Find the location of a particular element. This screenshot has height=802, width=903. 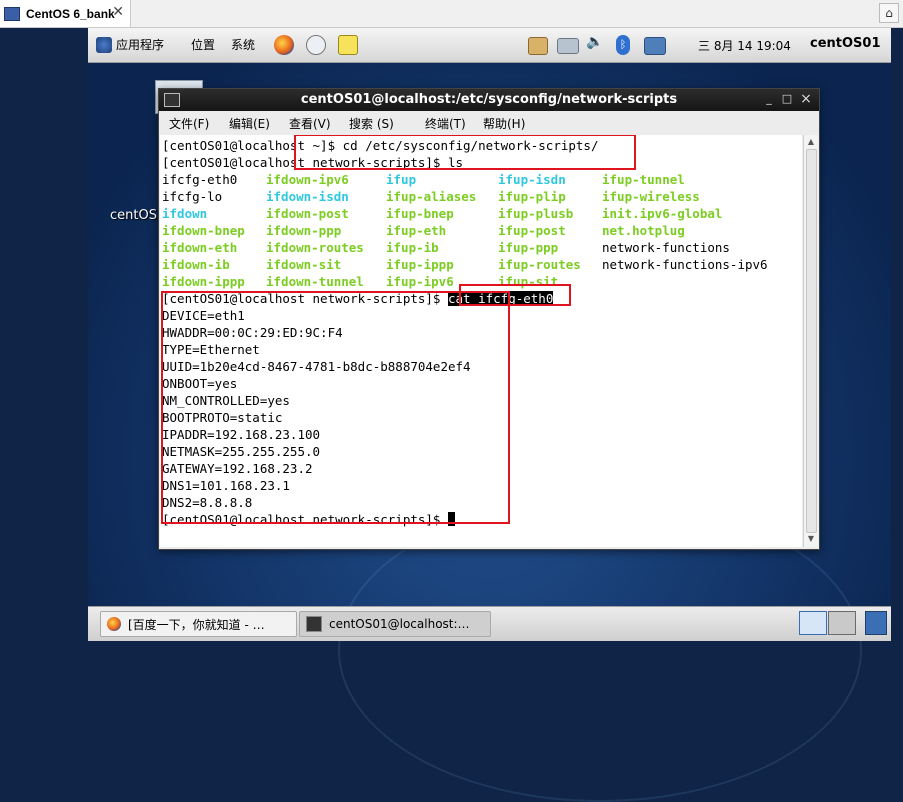

notes-icon is located at coordinates (348, 45).